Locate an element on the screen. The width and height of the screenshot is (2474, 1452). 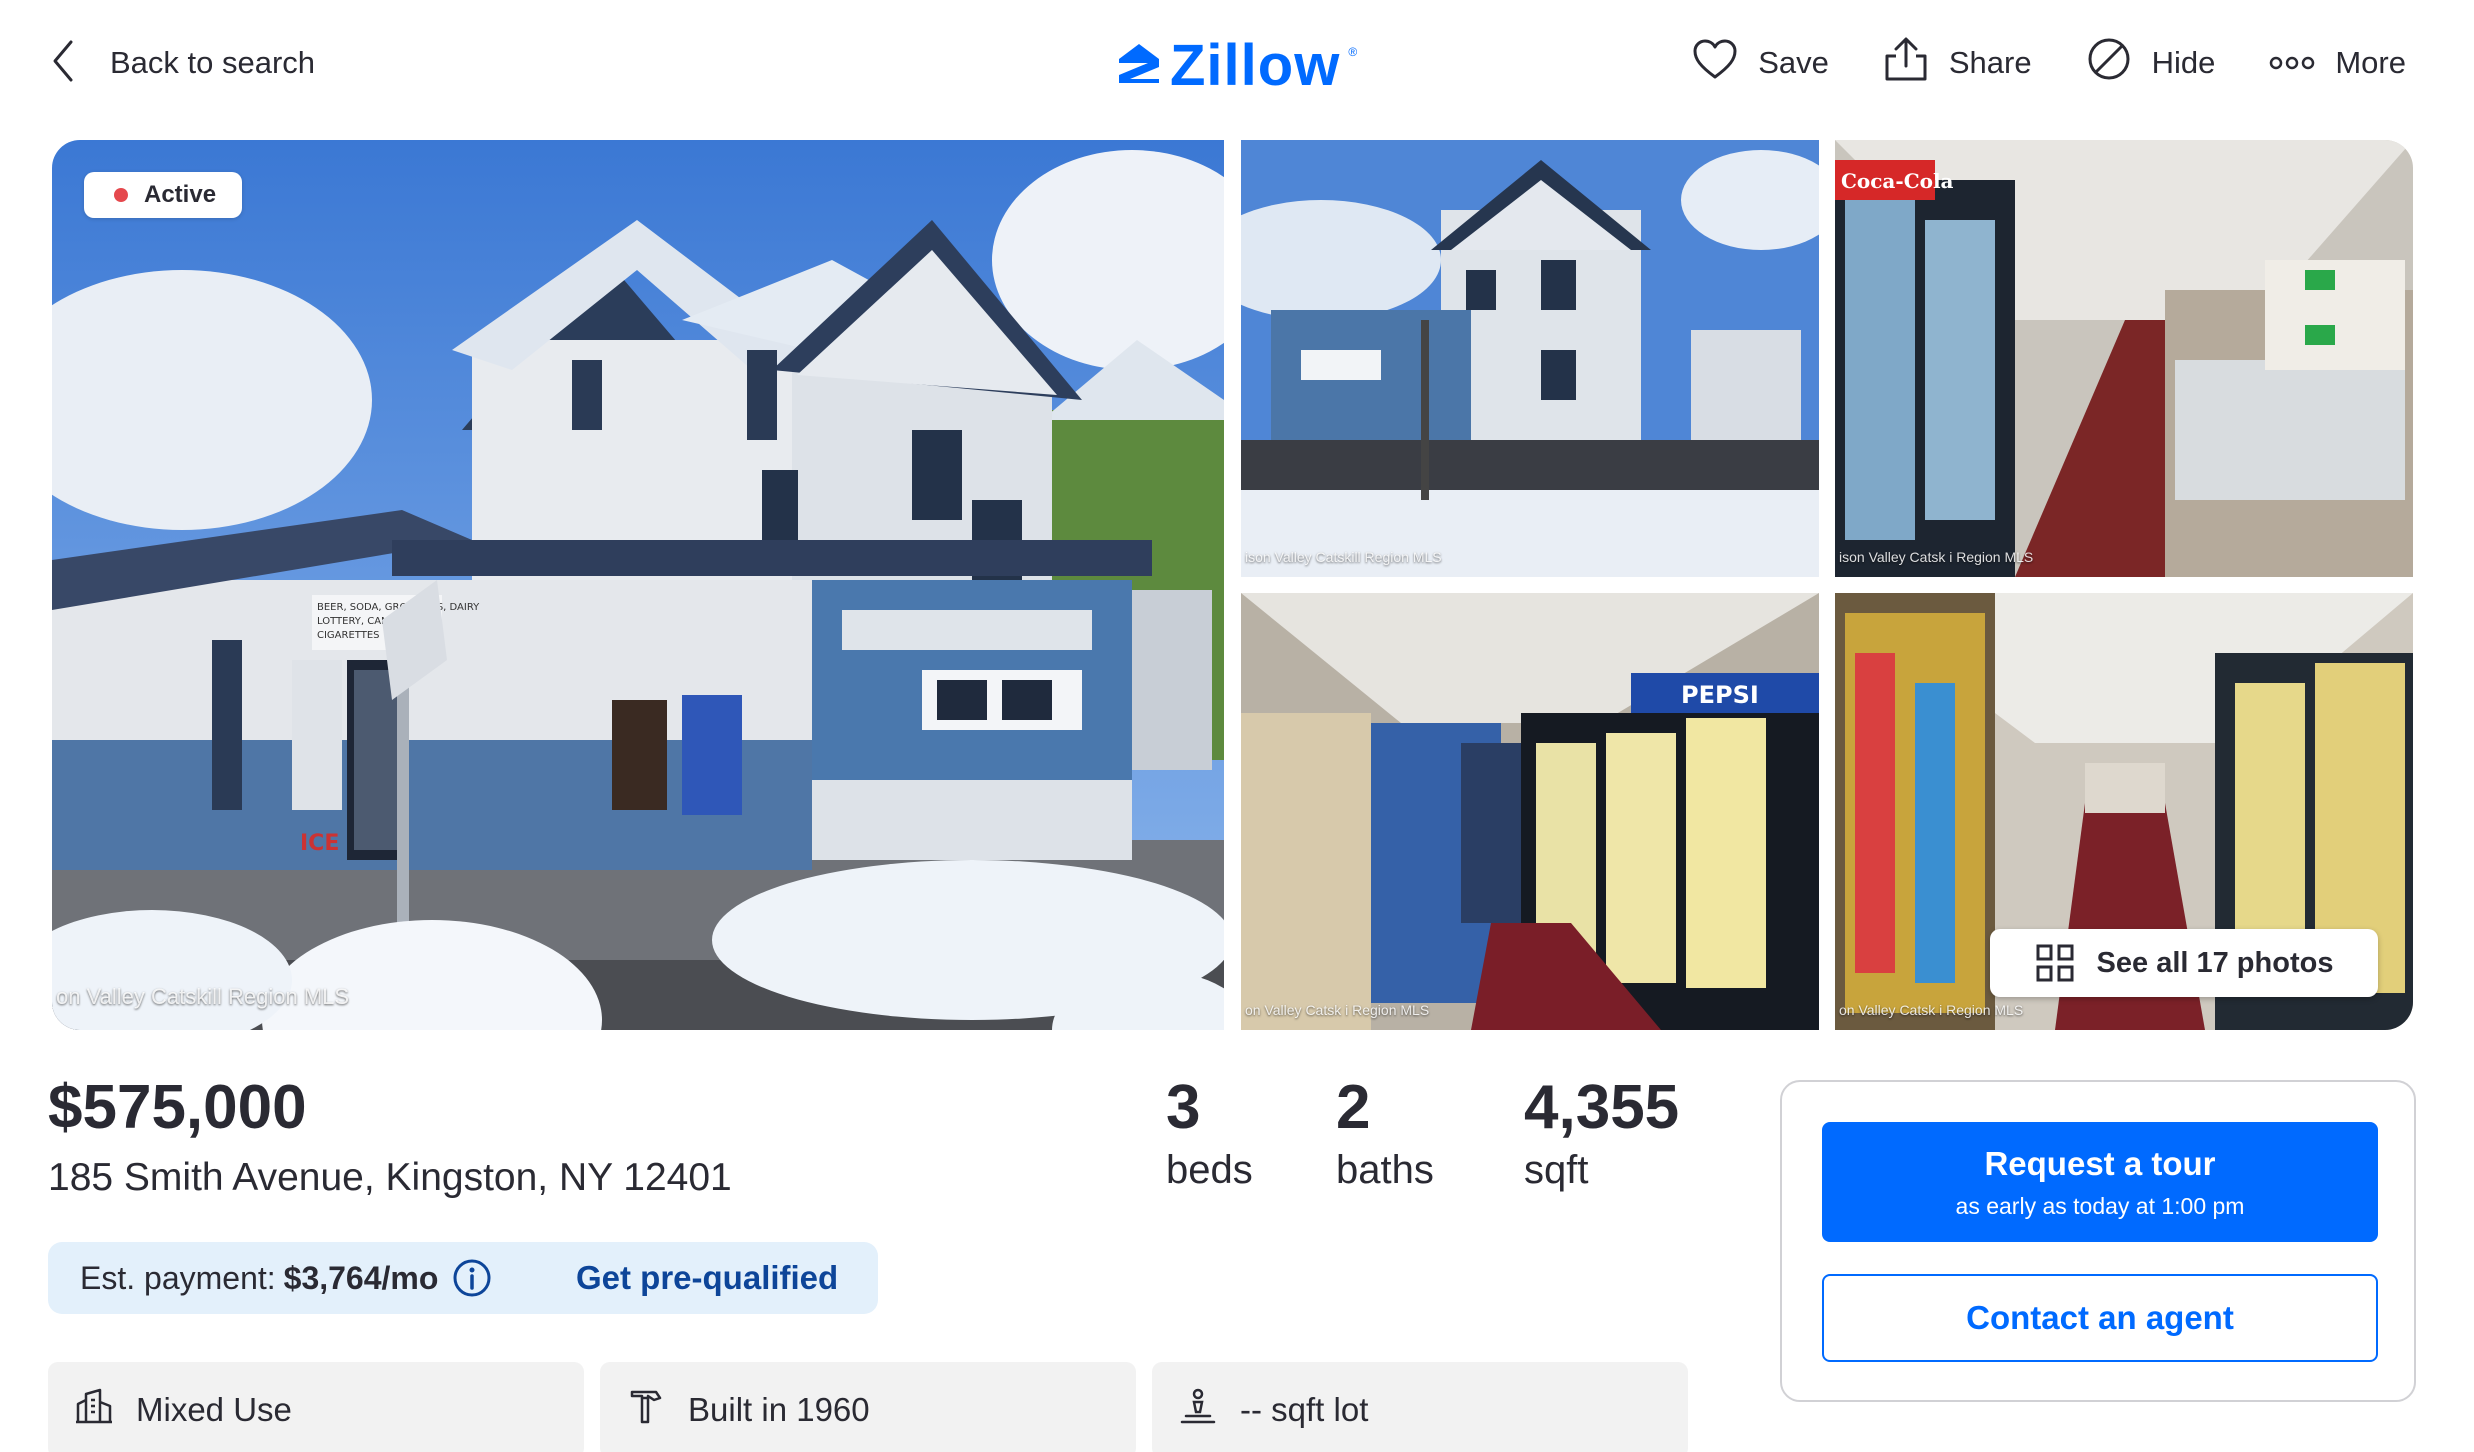
share-label: Share is located at coordinates (1990, 62).